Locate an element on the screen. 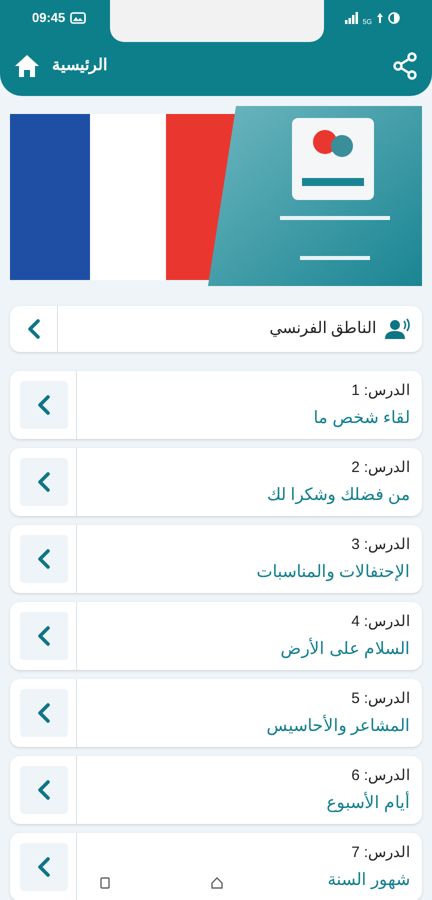  status-time: 09:45 is located at coordinates (49, 18).